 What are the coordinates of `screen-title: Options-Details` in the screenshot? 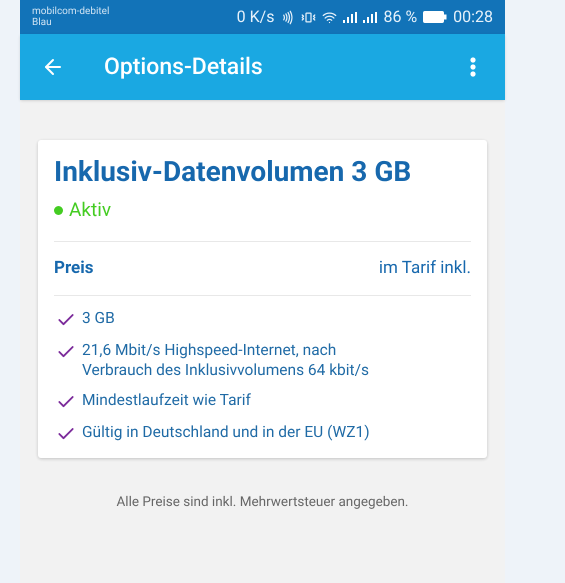 It's located at (184, 67).